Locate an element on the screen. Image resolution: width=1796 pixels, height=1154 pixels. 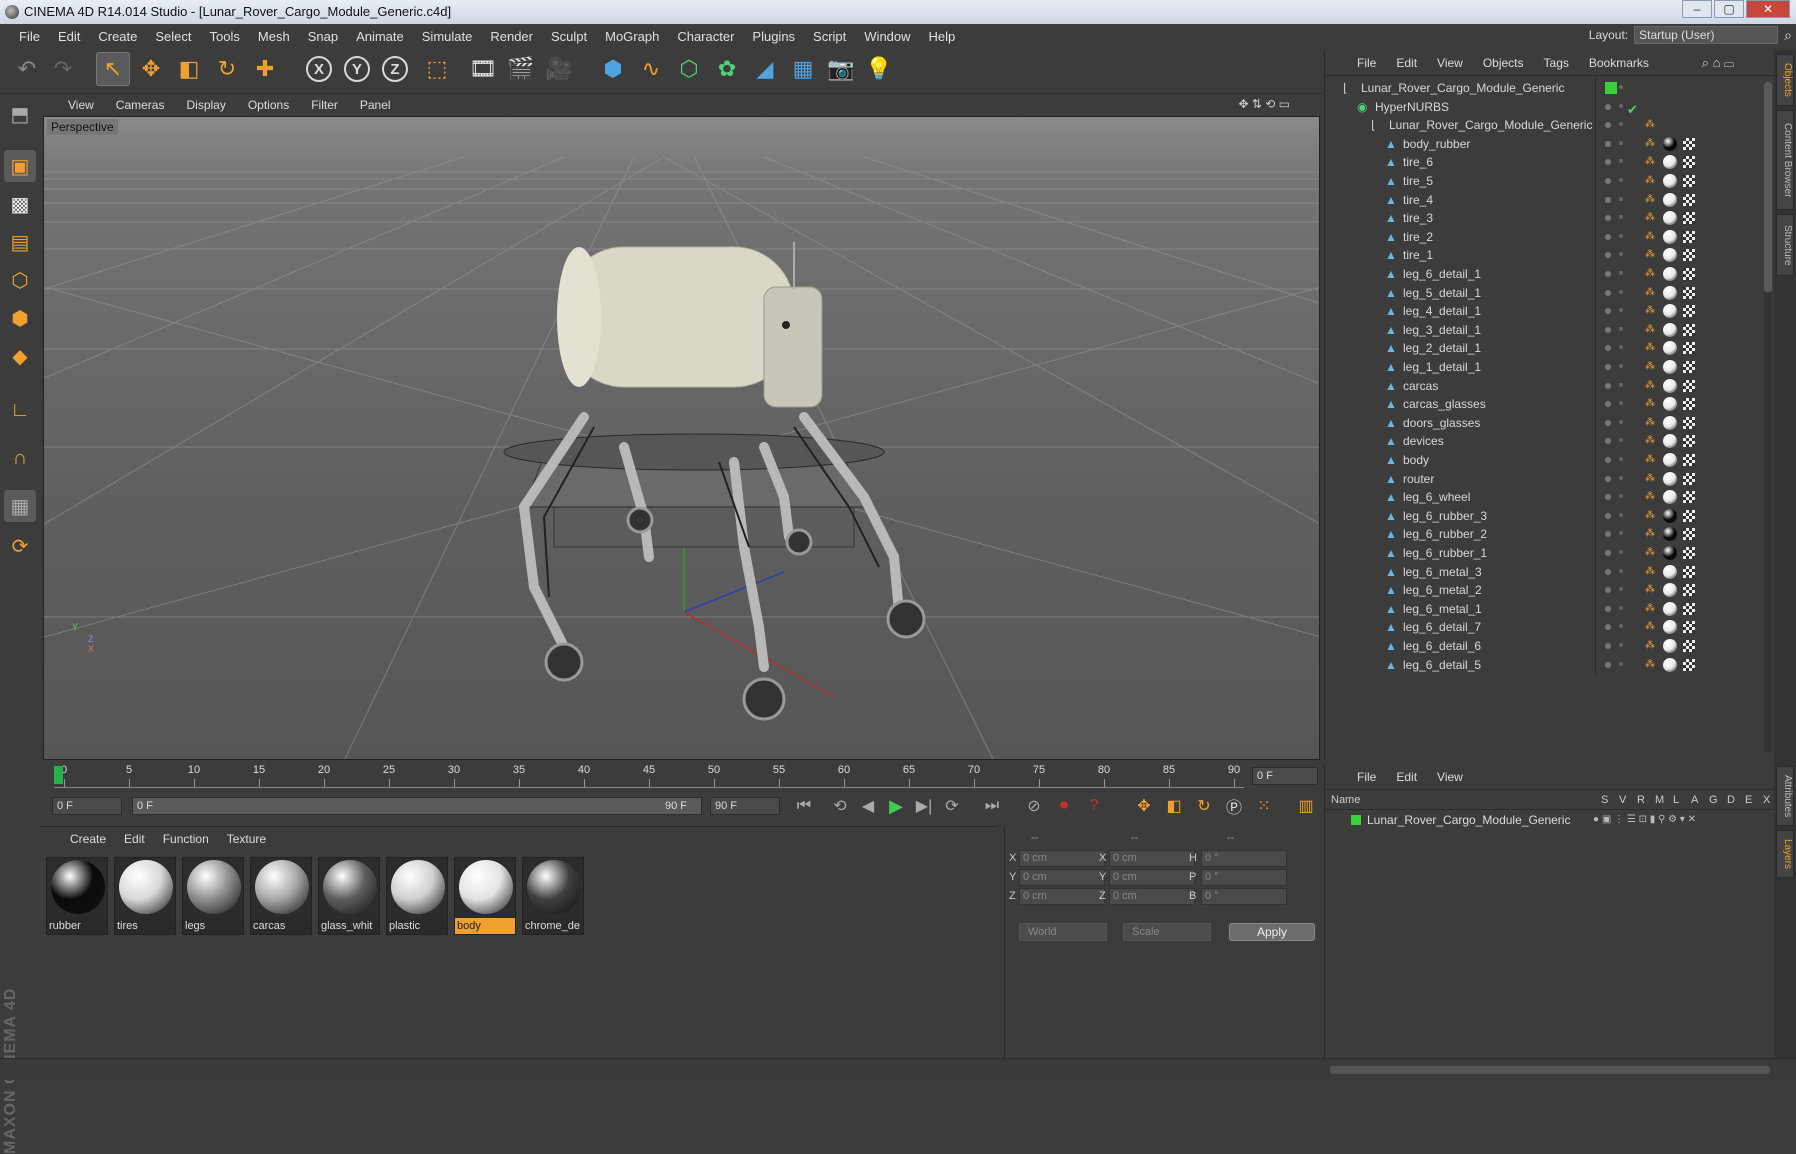
model-mode-icon: ▣ is located at coordinates (20, 166).